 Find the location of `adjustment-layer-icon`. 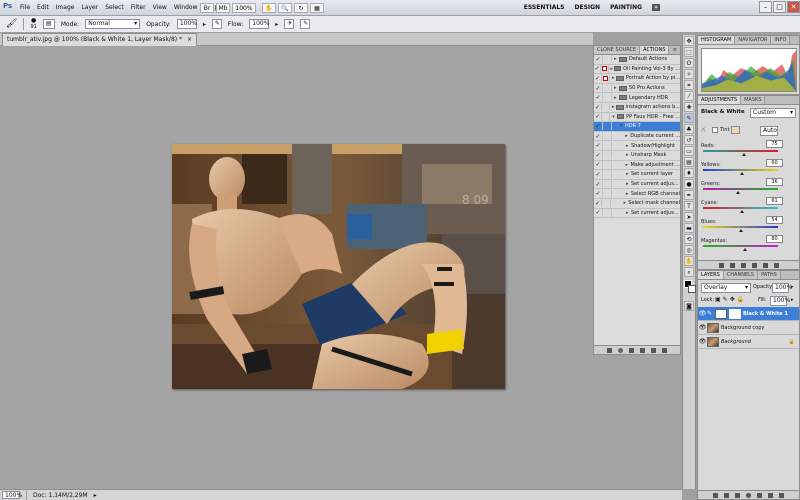

adjustment-layer-icon is located at coordinates (748, 495).